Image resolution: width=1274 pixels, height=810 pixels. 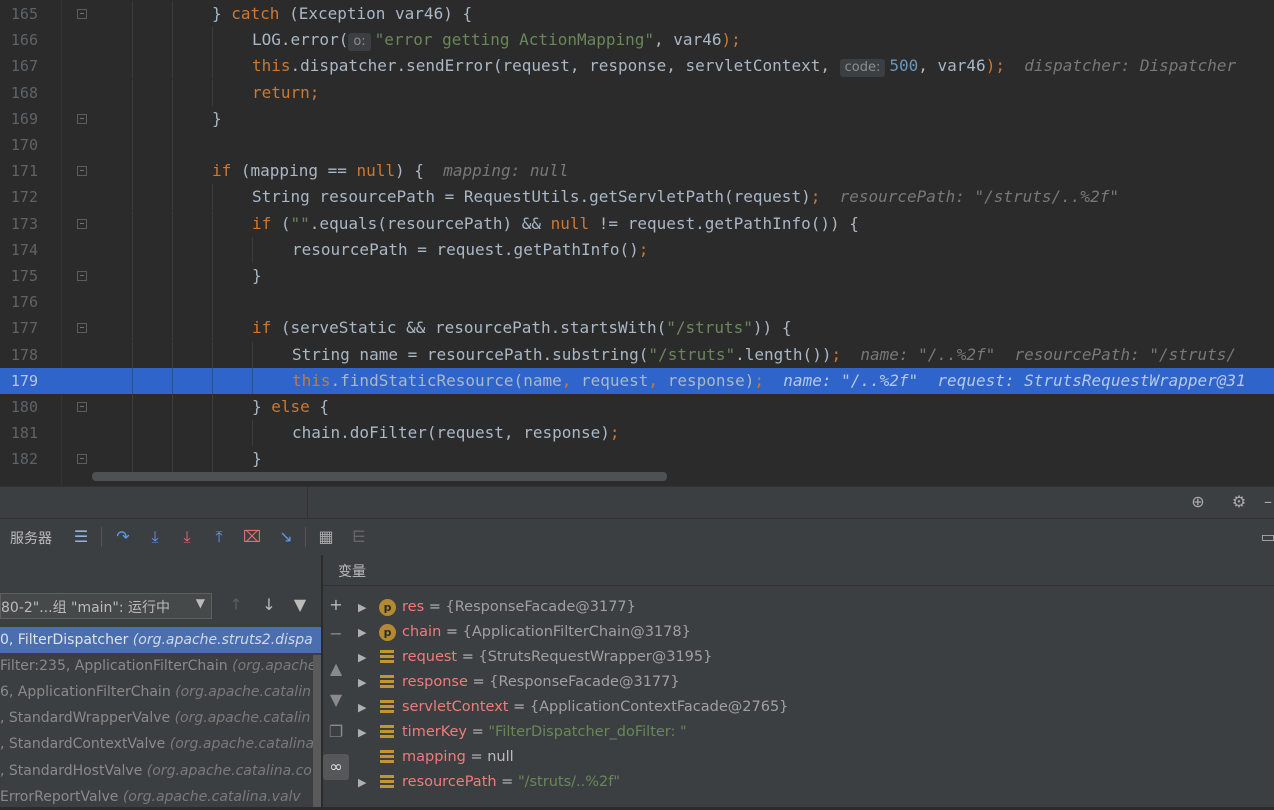 I want to click on line-number: 175, so click(x=19, y=276).